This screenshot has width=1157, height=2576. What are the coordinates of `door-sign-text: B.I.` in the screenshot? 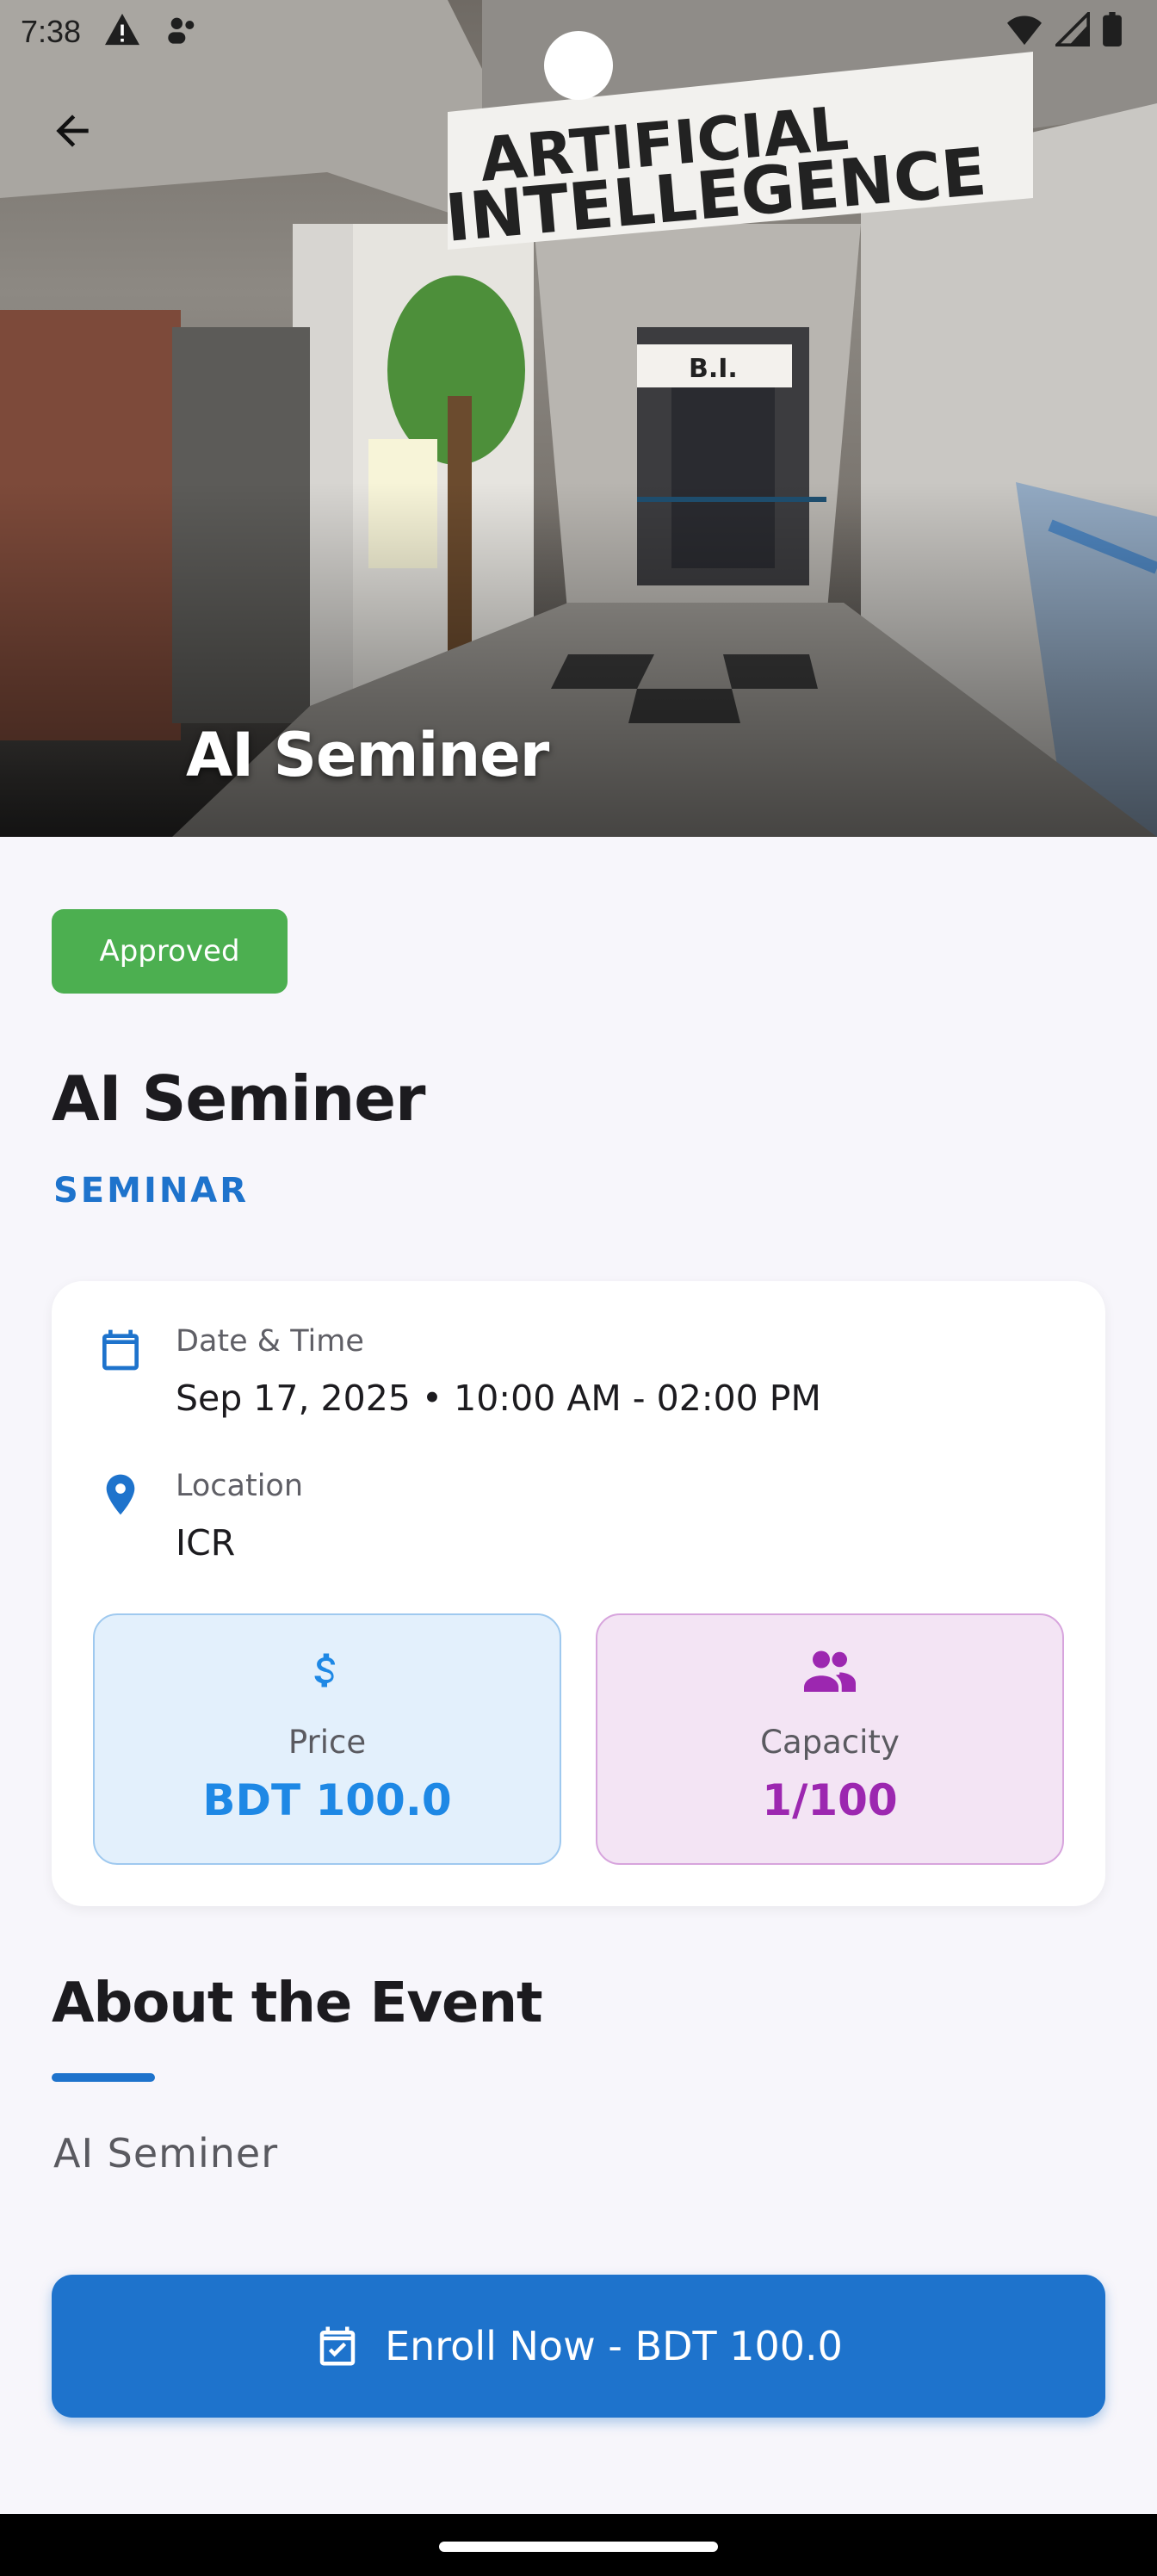 It's located at (713, 369).